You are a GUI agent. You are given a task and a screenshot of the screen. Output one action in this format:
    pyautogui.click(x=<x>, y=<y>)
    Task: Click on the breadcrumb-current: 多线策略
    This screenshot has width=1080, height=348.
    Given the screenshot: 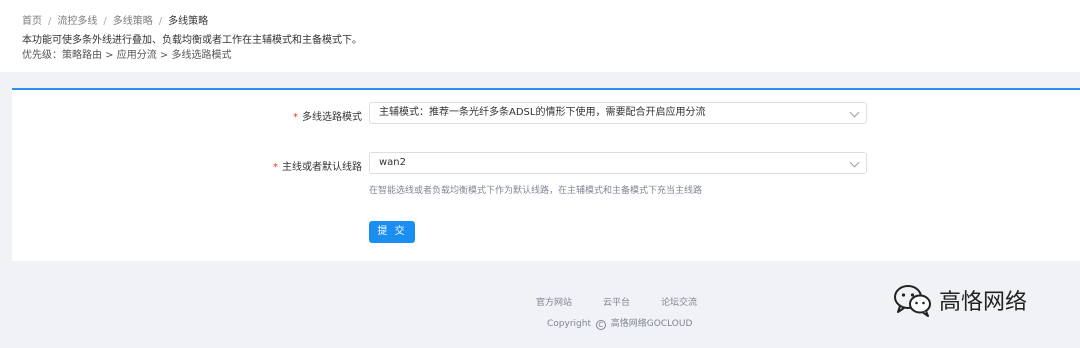 What is the action you would take?
    pyautogui.click(x=188, y=21)
    